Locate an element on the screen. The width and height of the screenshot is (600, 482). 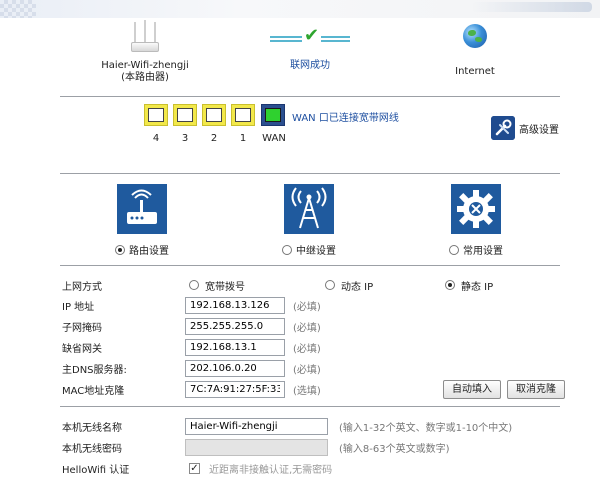
mask-row: 子网掩码 (必填) is located at coordinates (312, 326).